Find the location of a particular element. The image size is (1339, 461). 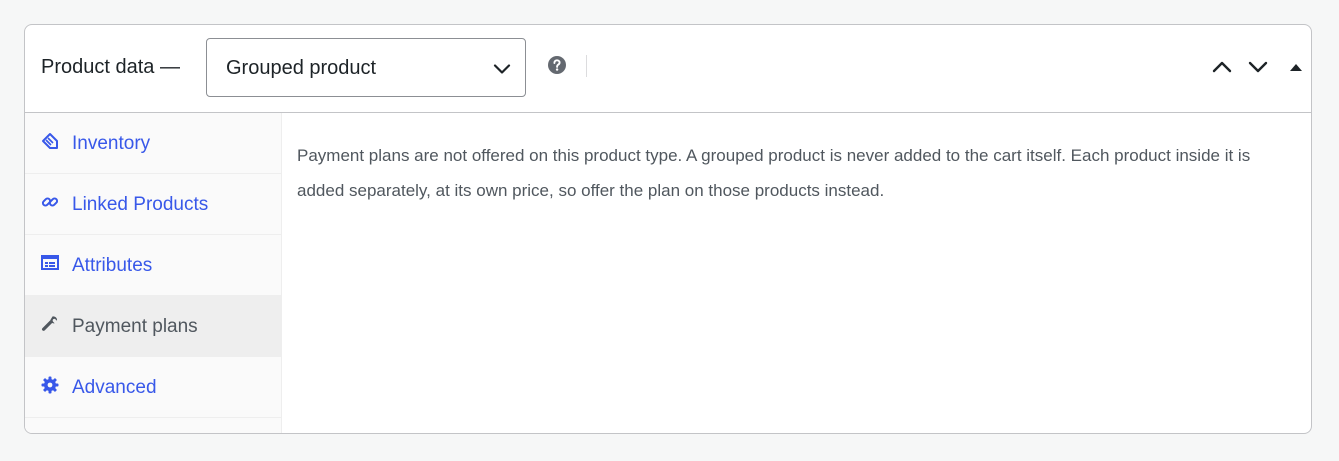

help-icon is located at coordinates (557, 65).